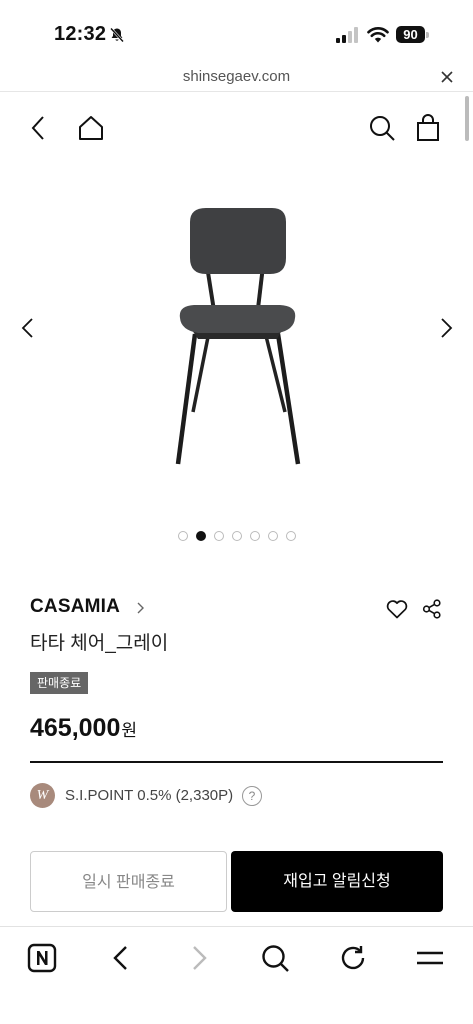 The height and width of the screenshot is (1024, 473). What do you see at coordinates (42, 795) in the screenshot?
I see `point-logo-icon: W` at bounding box center [42, 795].